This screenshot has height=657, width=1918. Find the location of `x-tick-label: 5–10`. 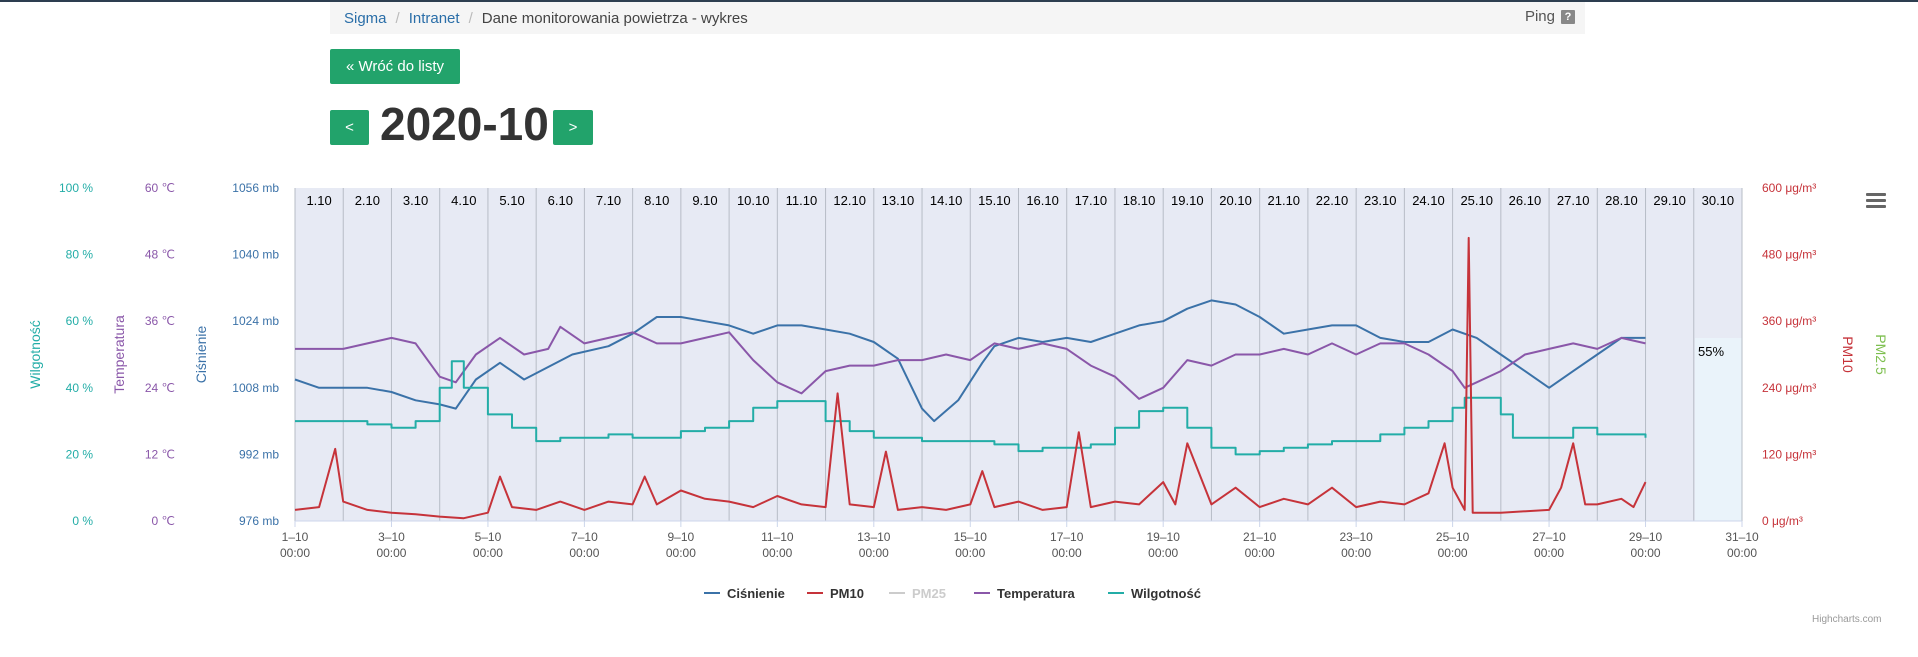

x-tick-label: 5–10 is located at coordinates (488, 537).